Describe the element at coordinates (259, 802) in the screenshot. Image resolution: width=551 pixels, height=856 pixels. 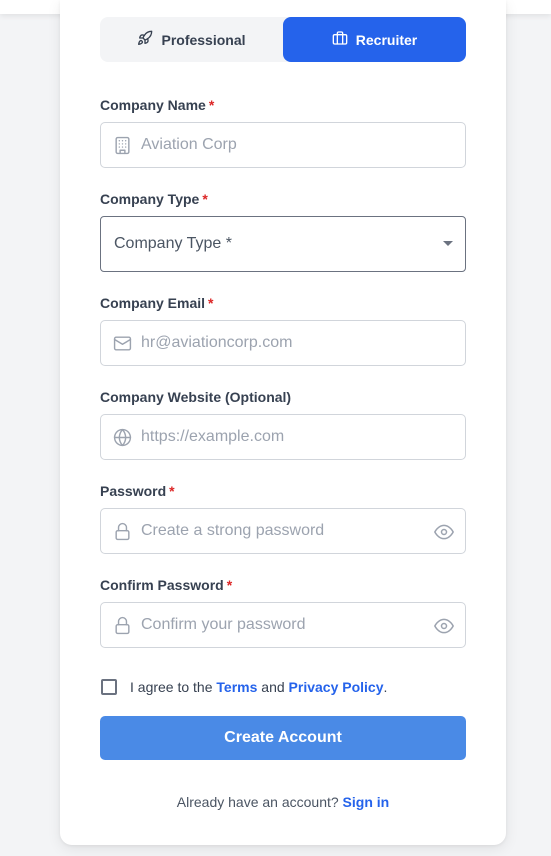
I see `signin-prompt-text: Already have an account?` at that location.